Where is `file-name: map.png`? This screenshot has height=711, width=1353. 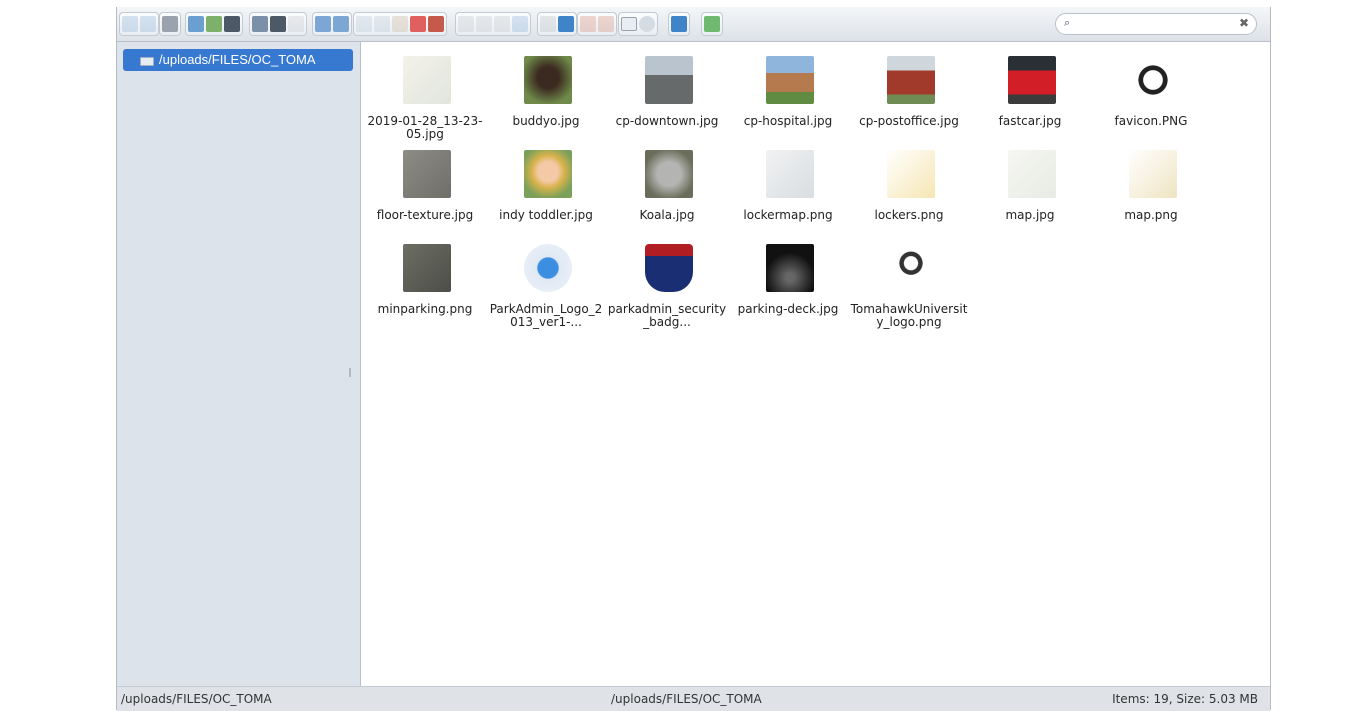
file-name: map.png is located at coordinates (1151, 215).